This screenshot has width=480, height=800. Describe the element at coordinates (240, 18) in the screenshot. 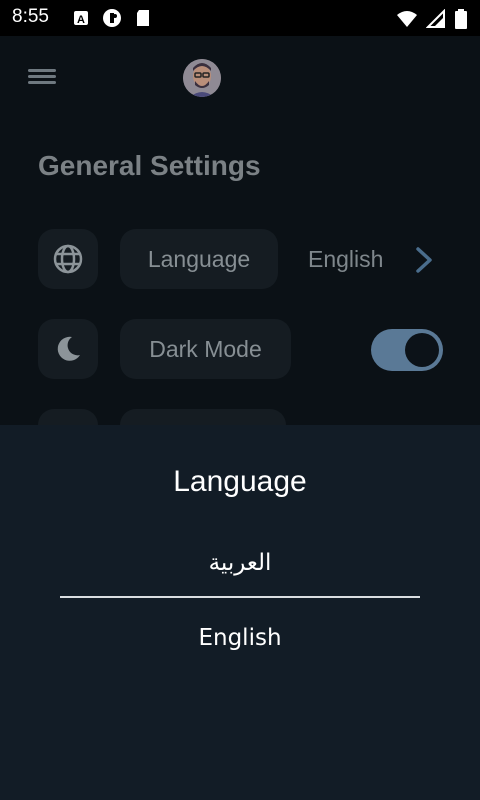

I see `status-bar: 8:55 A` at that location.